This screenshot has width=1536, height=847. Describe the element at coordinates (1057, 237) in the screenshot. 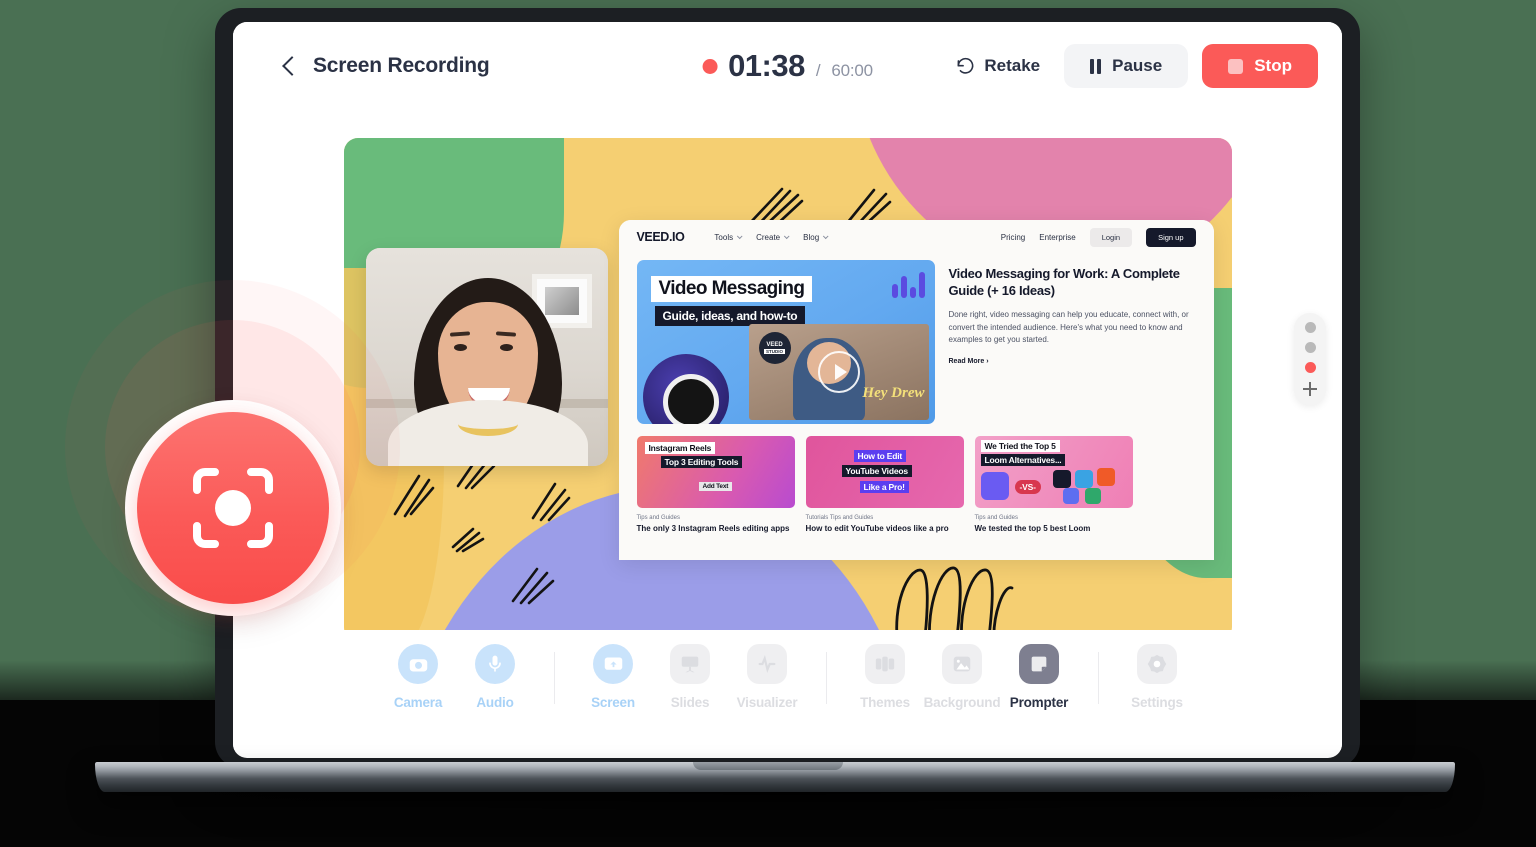

I see `site-nav-enterprise: Enterprise` at that location.